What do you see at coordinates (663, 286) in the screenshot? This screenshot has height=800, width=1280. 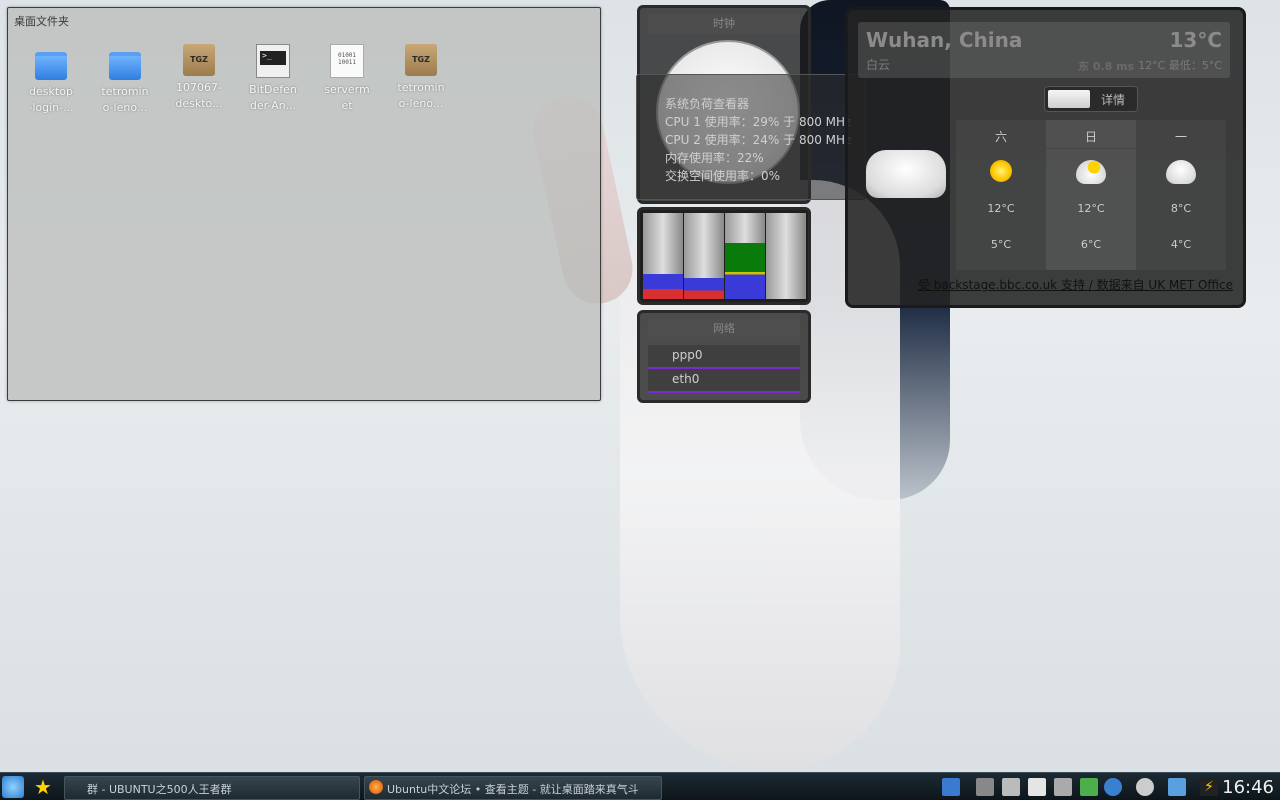 I see `cpu1-load-fill` at bounding box center [663, 286].